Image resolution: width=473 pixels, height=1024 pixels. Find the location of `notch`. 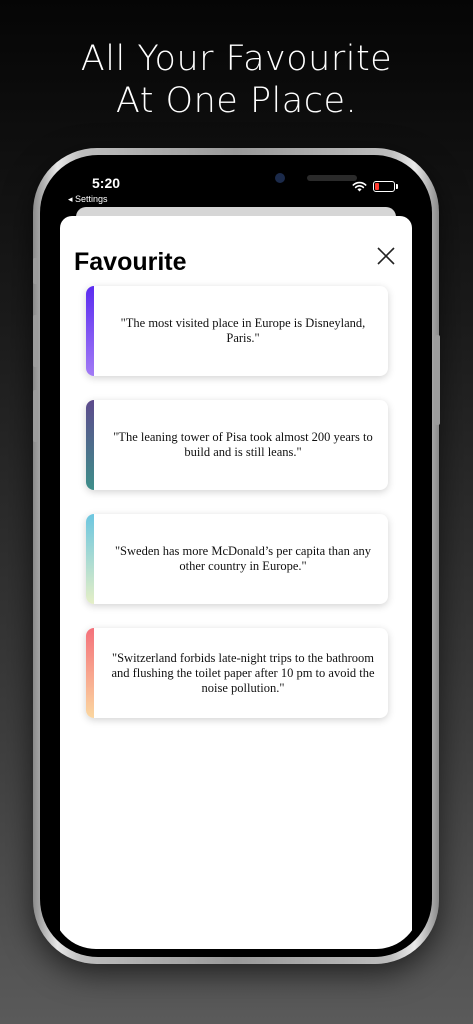

notch is located at coordinates (252, 177).